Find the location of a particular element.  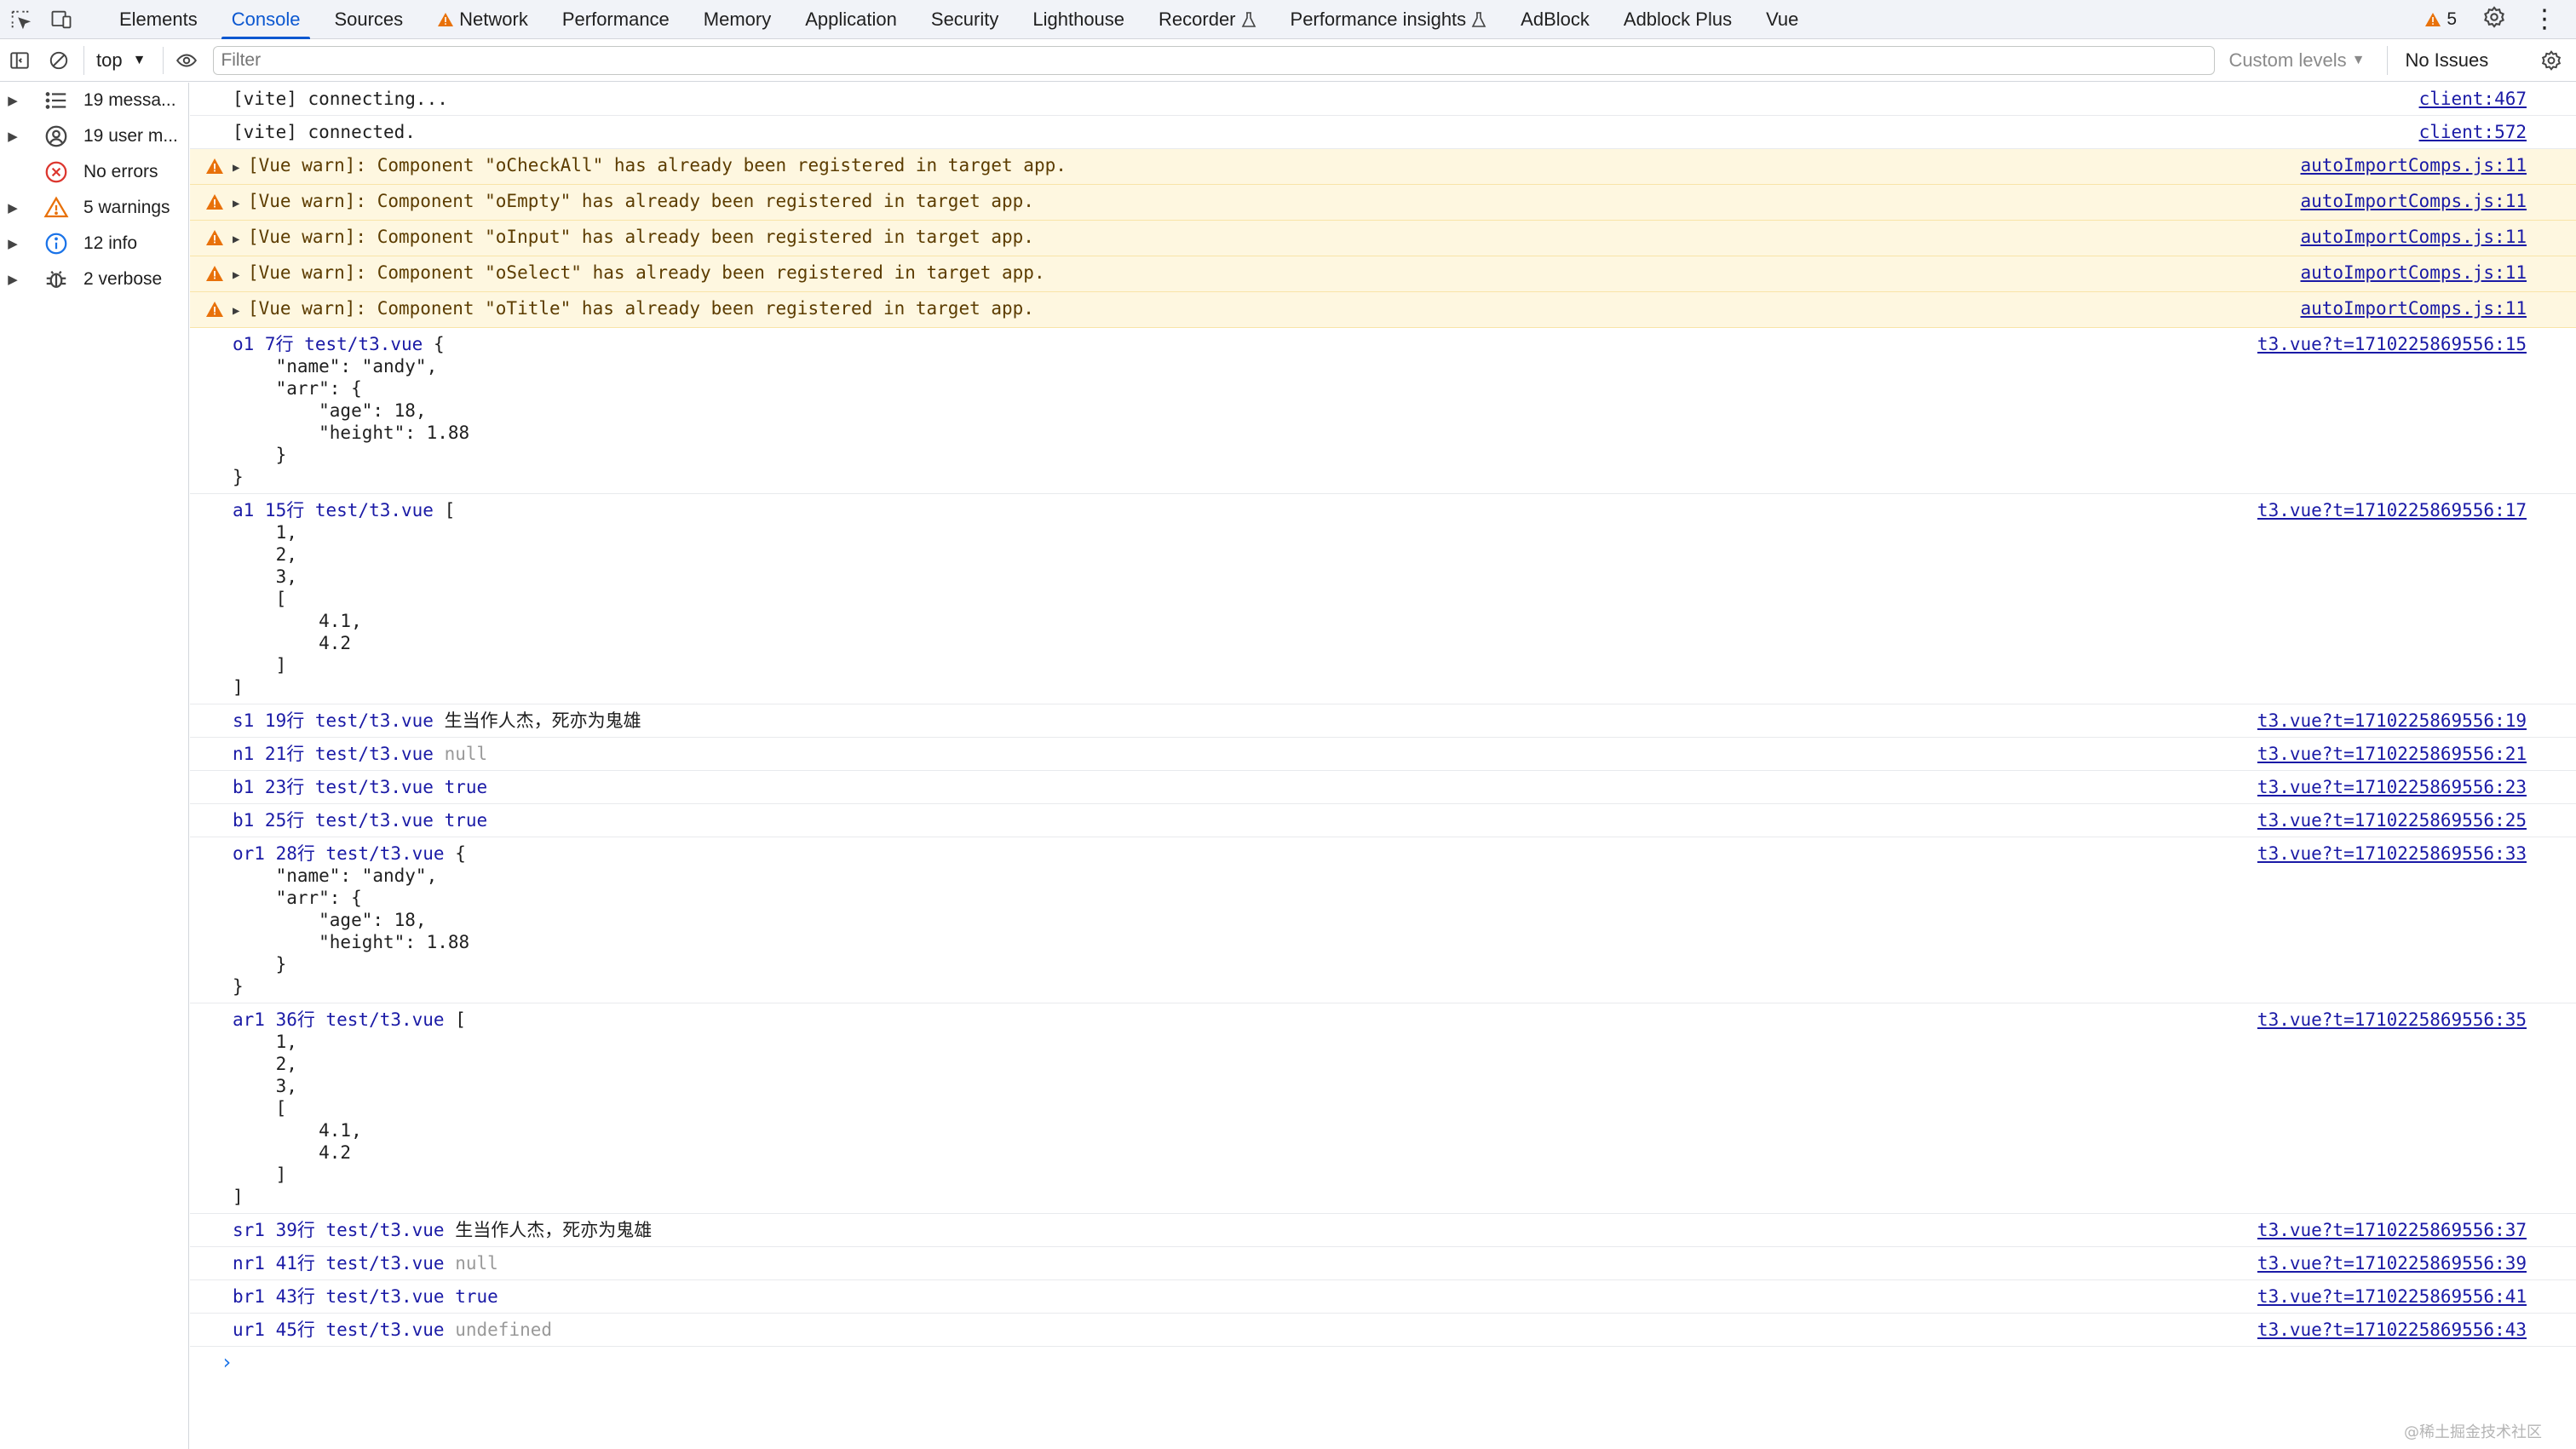

tab-label: AdBlock is located at coordinates (1556, 19).